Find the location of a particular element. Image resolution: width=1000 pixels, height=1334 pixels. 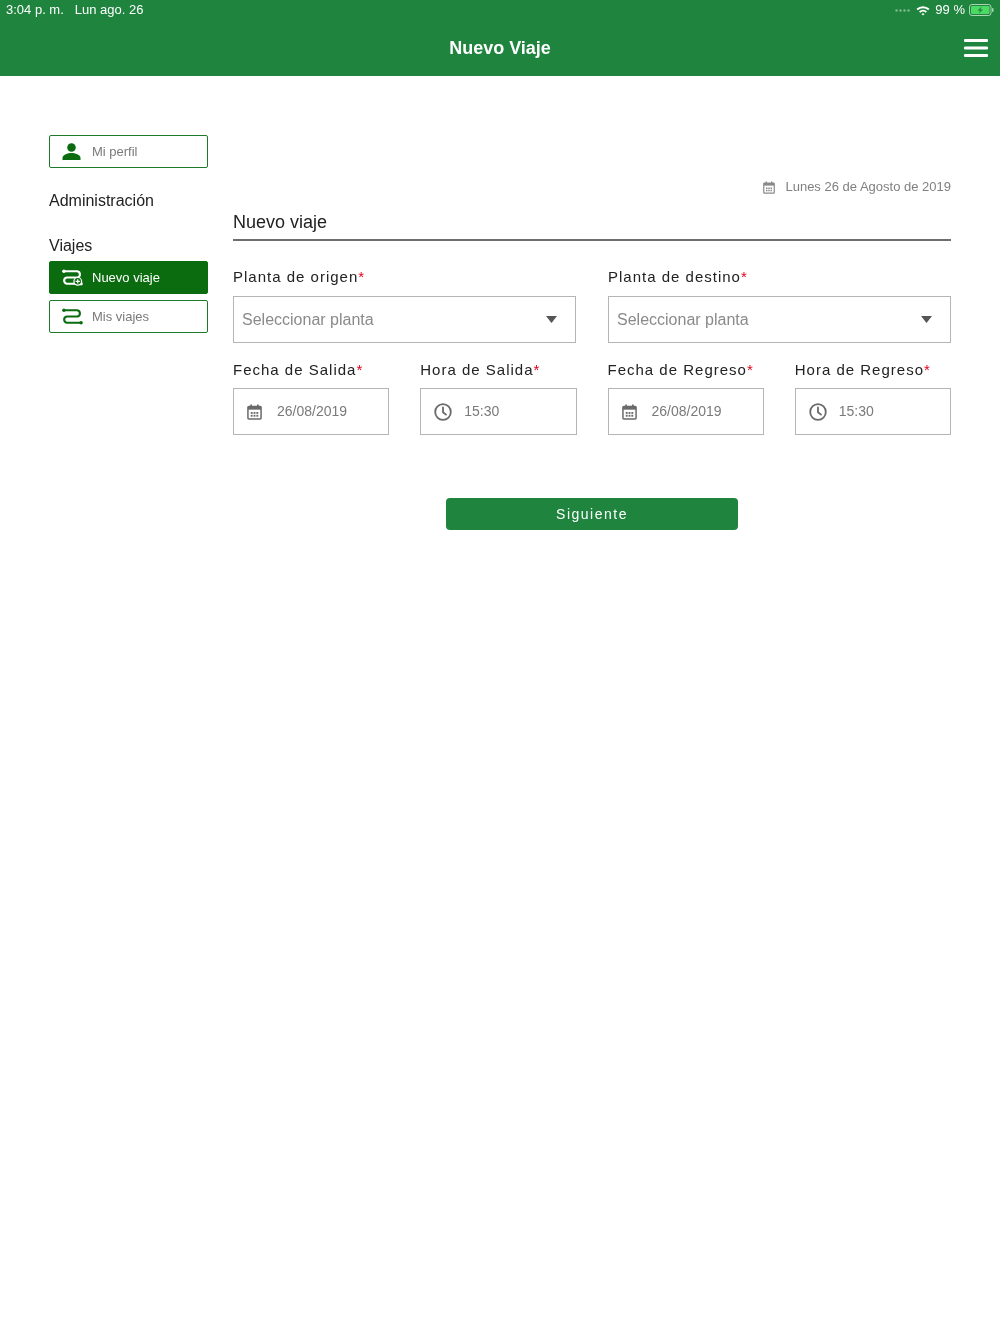

route-icon is located at coordinates (72, 316).